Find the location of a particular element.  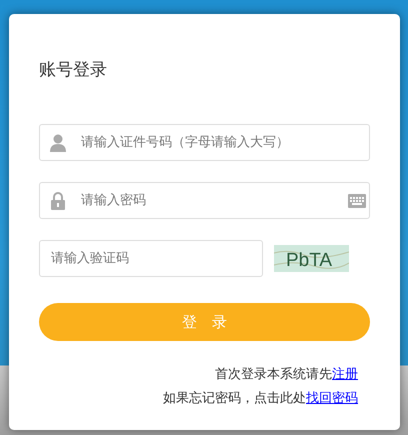

captcha-image: PbTA is located at coordinates (311, 258).